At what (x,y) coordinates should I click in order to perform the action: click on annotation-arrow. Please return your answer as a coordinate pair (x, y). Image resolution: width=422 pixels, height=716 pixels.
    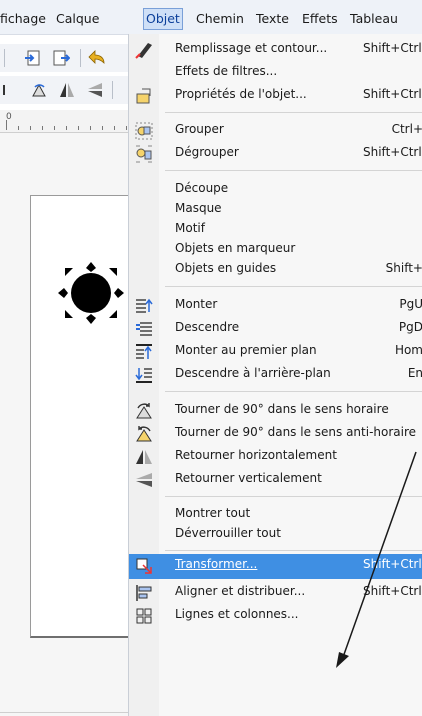
    Looking at the image, I should click on (376, 559).